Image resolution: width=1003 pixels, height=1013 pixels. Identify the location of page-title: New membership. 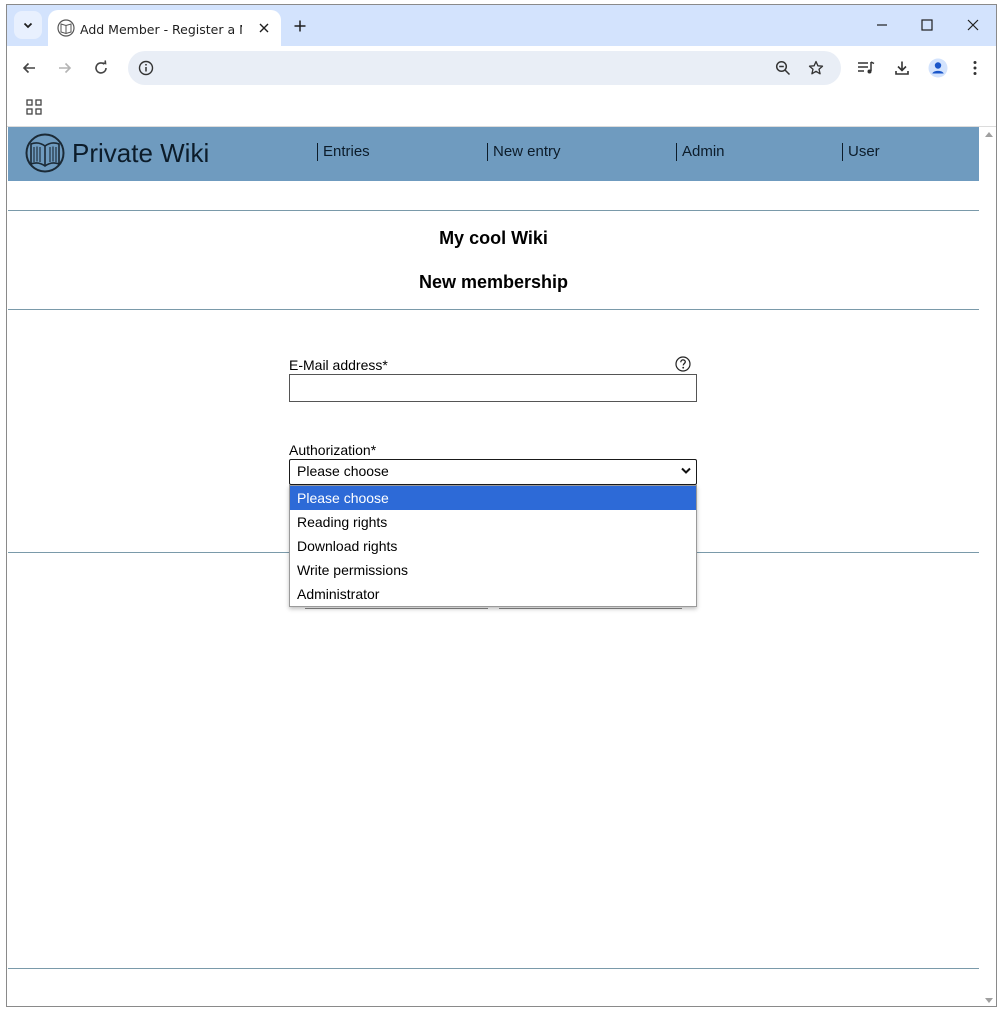
(493, 282).